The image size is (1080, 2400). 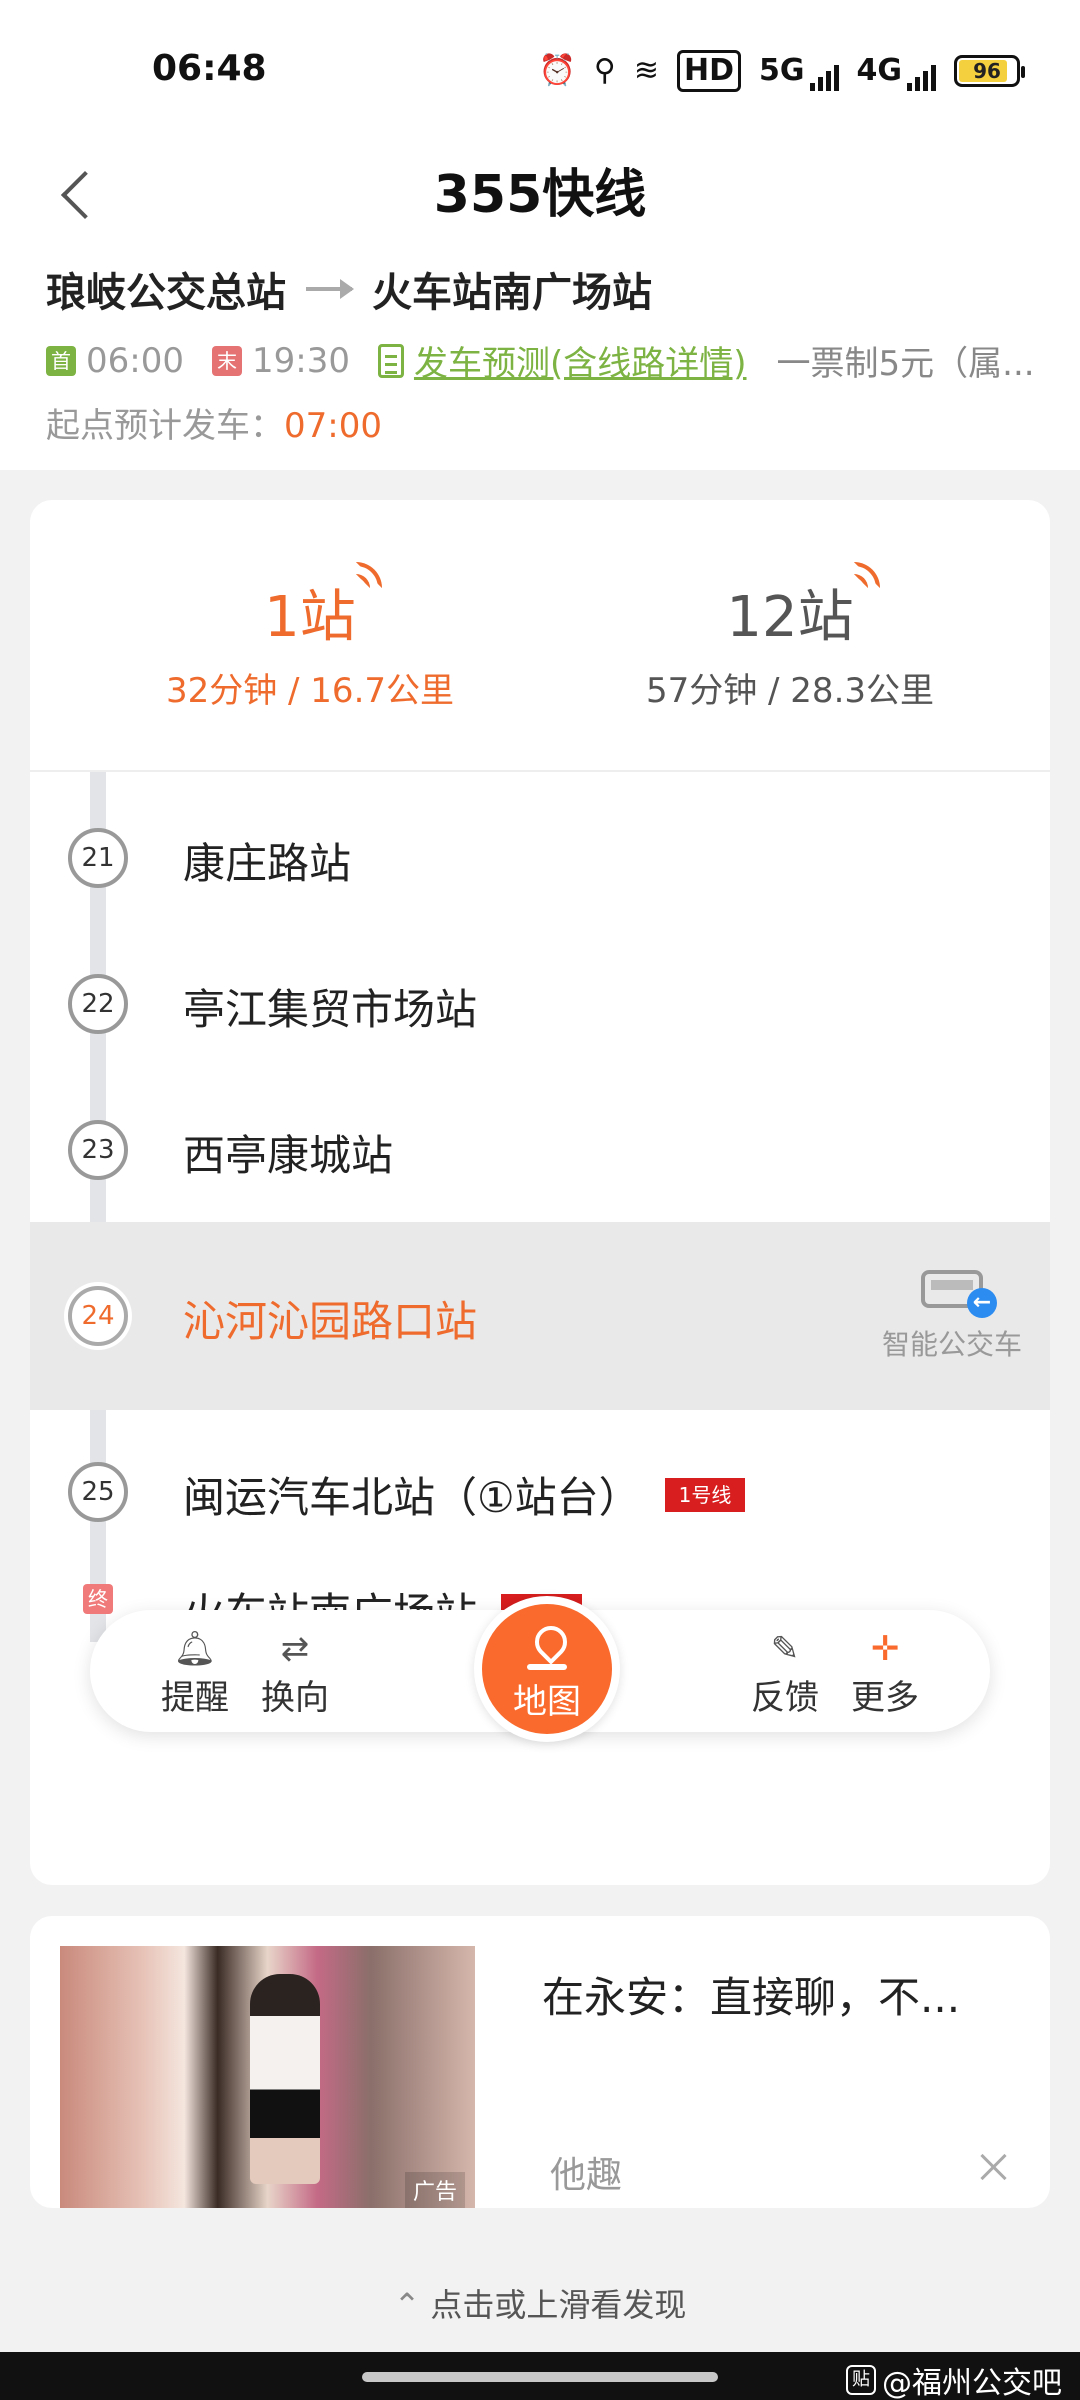 What do you see at coordinates (98, 1316) in the screenshot?
I see `stop-number: 24` at bounding box center [98, 1316].